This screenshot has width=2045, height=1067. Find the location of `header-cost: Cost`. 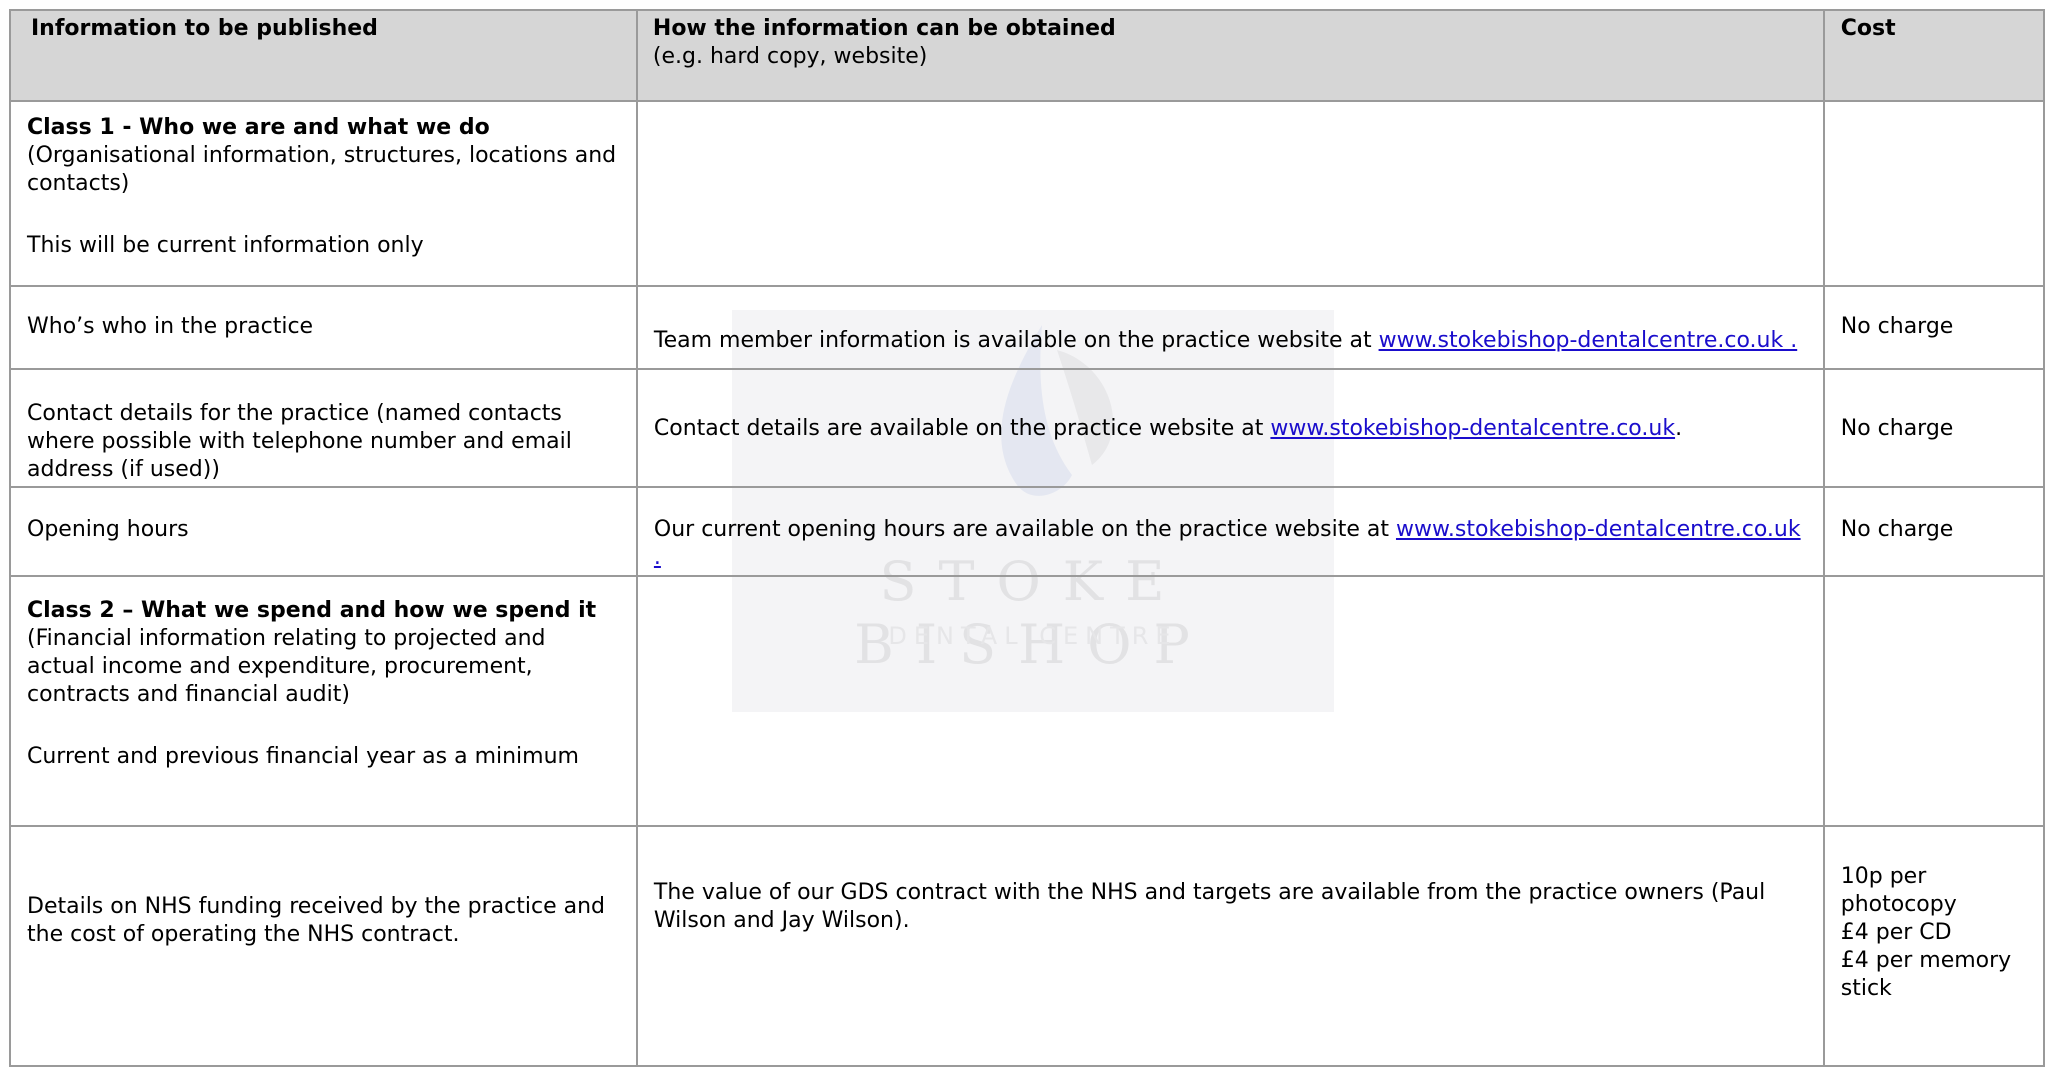

header-cost: Cost is located at coordinates (1933, 55).